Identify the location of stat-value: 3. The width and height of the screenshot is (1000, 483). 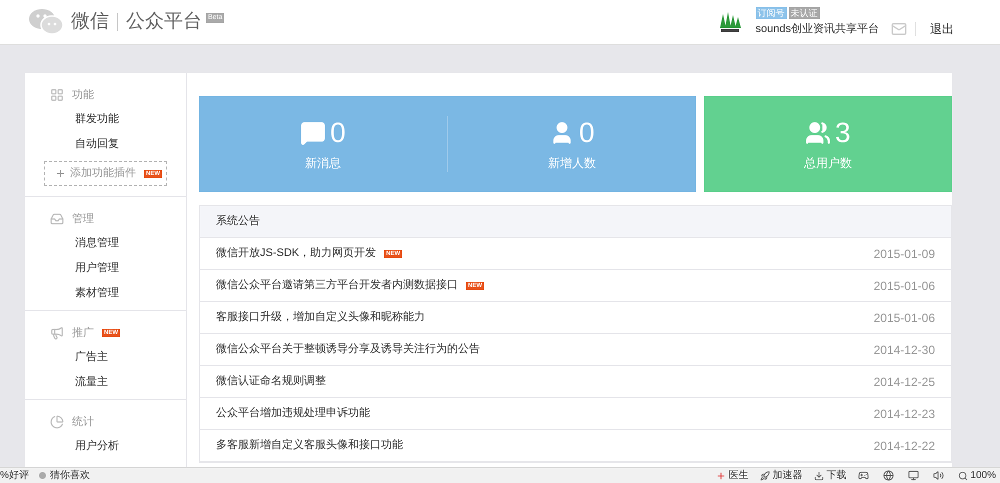
(843, 133).